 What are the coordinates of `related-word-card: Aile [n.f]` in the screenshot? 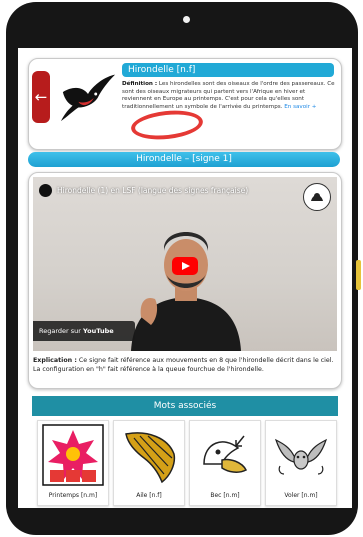 It's located at (149, 463).